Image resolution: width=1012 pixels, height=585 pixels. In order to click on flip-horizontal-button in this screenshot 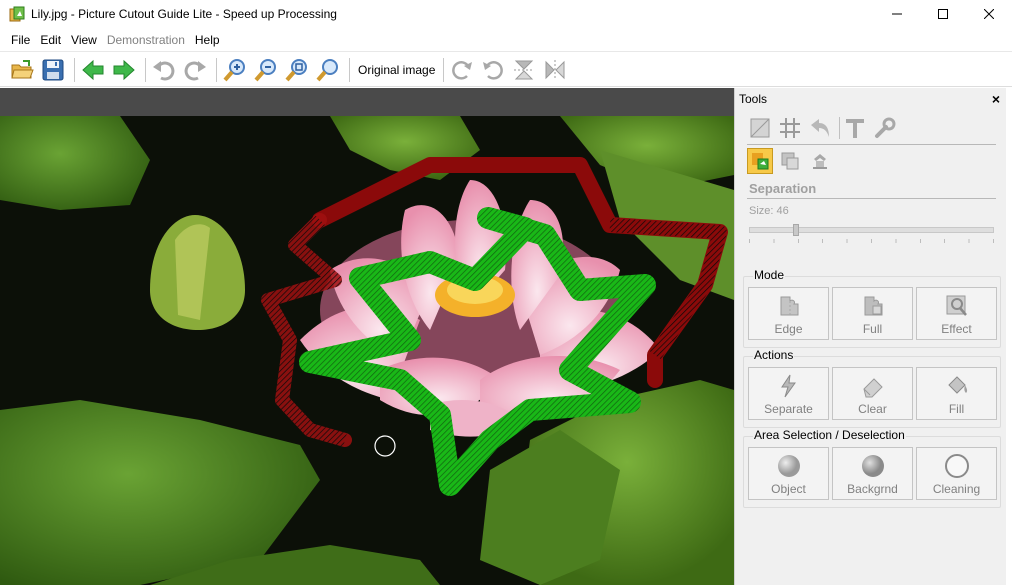, I will do `click(555, 70)`.